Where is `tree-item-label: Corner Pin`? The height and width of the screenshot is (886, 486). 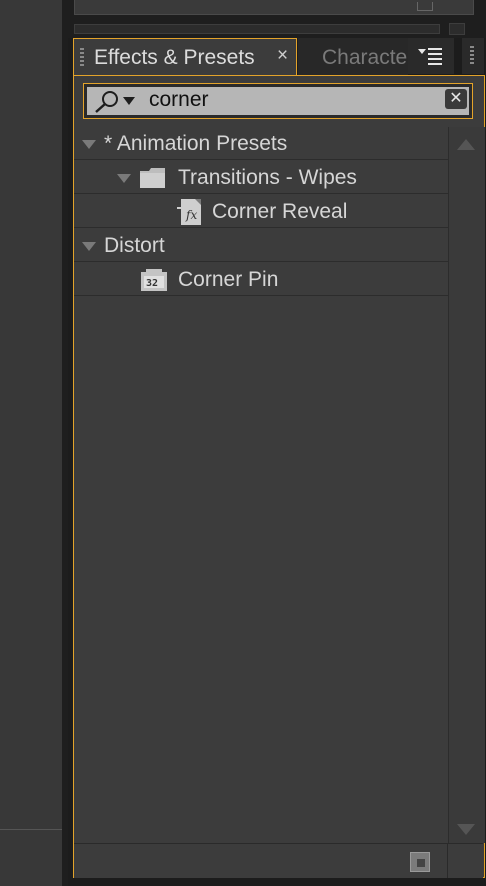
tree-item-label: Corner Pin is located at coordinates (228, 279).